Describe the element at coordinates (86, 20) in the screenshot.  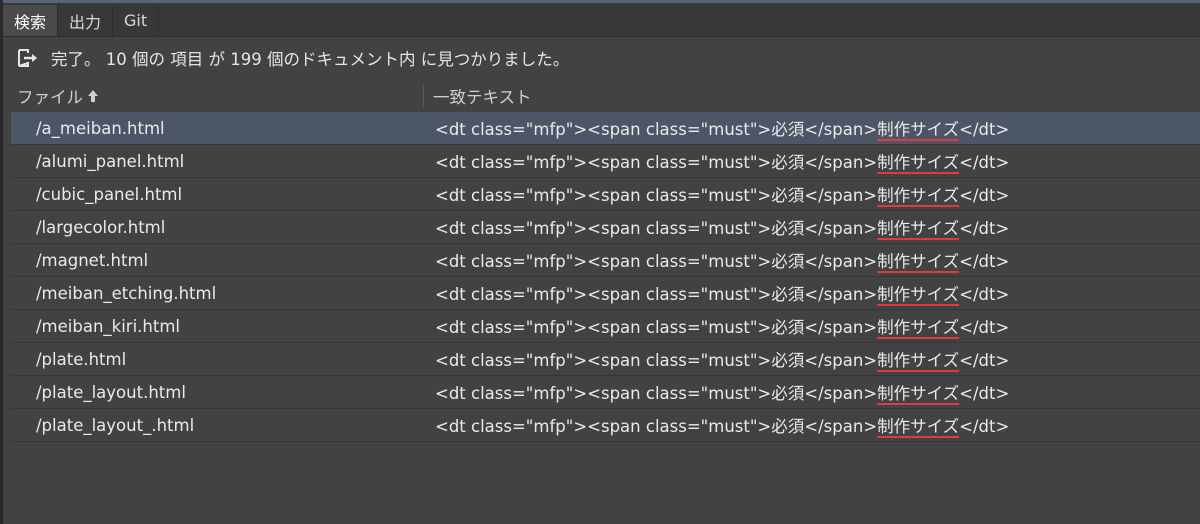
I see `tab-output: 出力` at that location.